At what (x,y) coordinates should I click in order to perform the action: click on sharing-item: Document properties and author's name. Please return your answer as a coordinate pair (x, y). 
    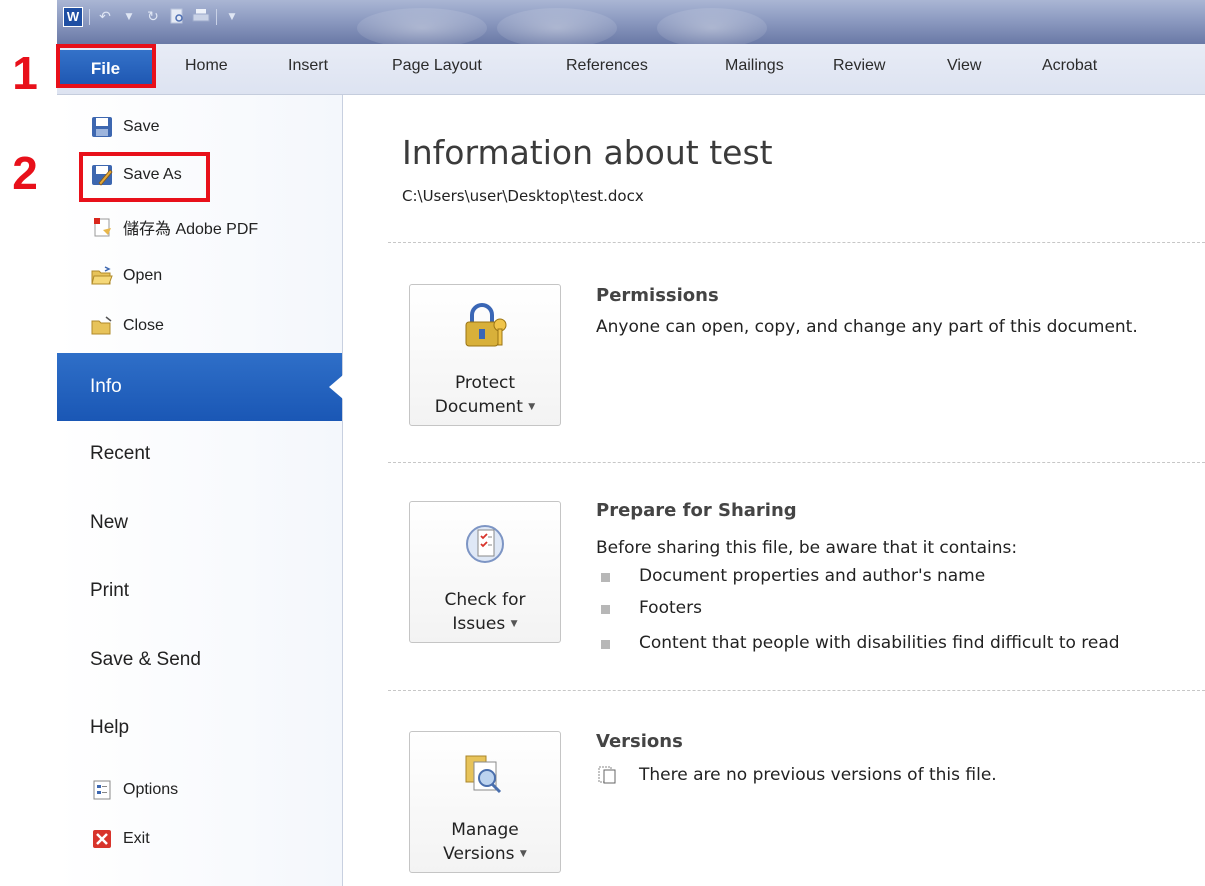
    Looking at the image, I should click on (812, 576).